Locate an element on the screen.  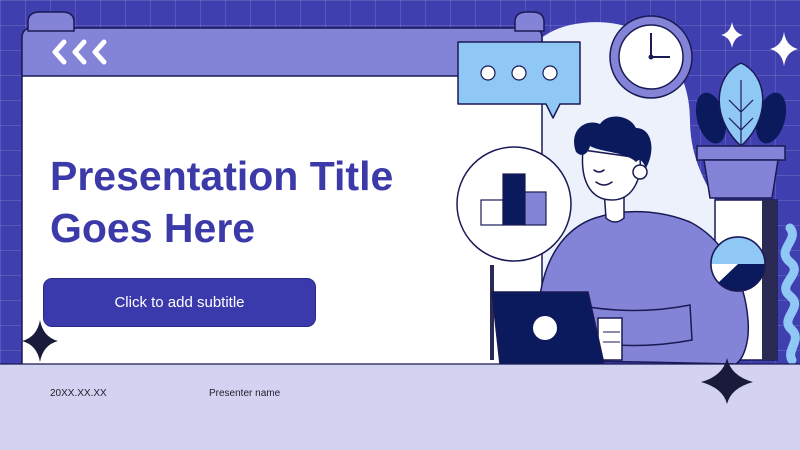
title-line-2: Goes Here is located at coordinates (153, 228).